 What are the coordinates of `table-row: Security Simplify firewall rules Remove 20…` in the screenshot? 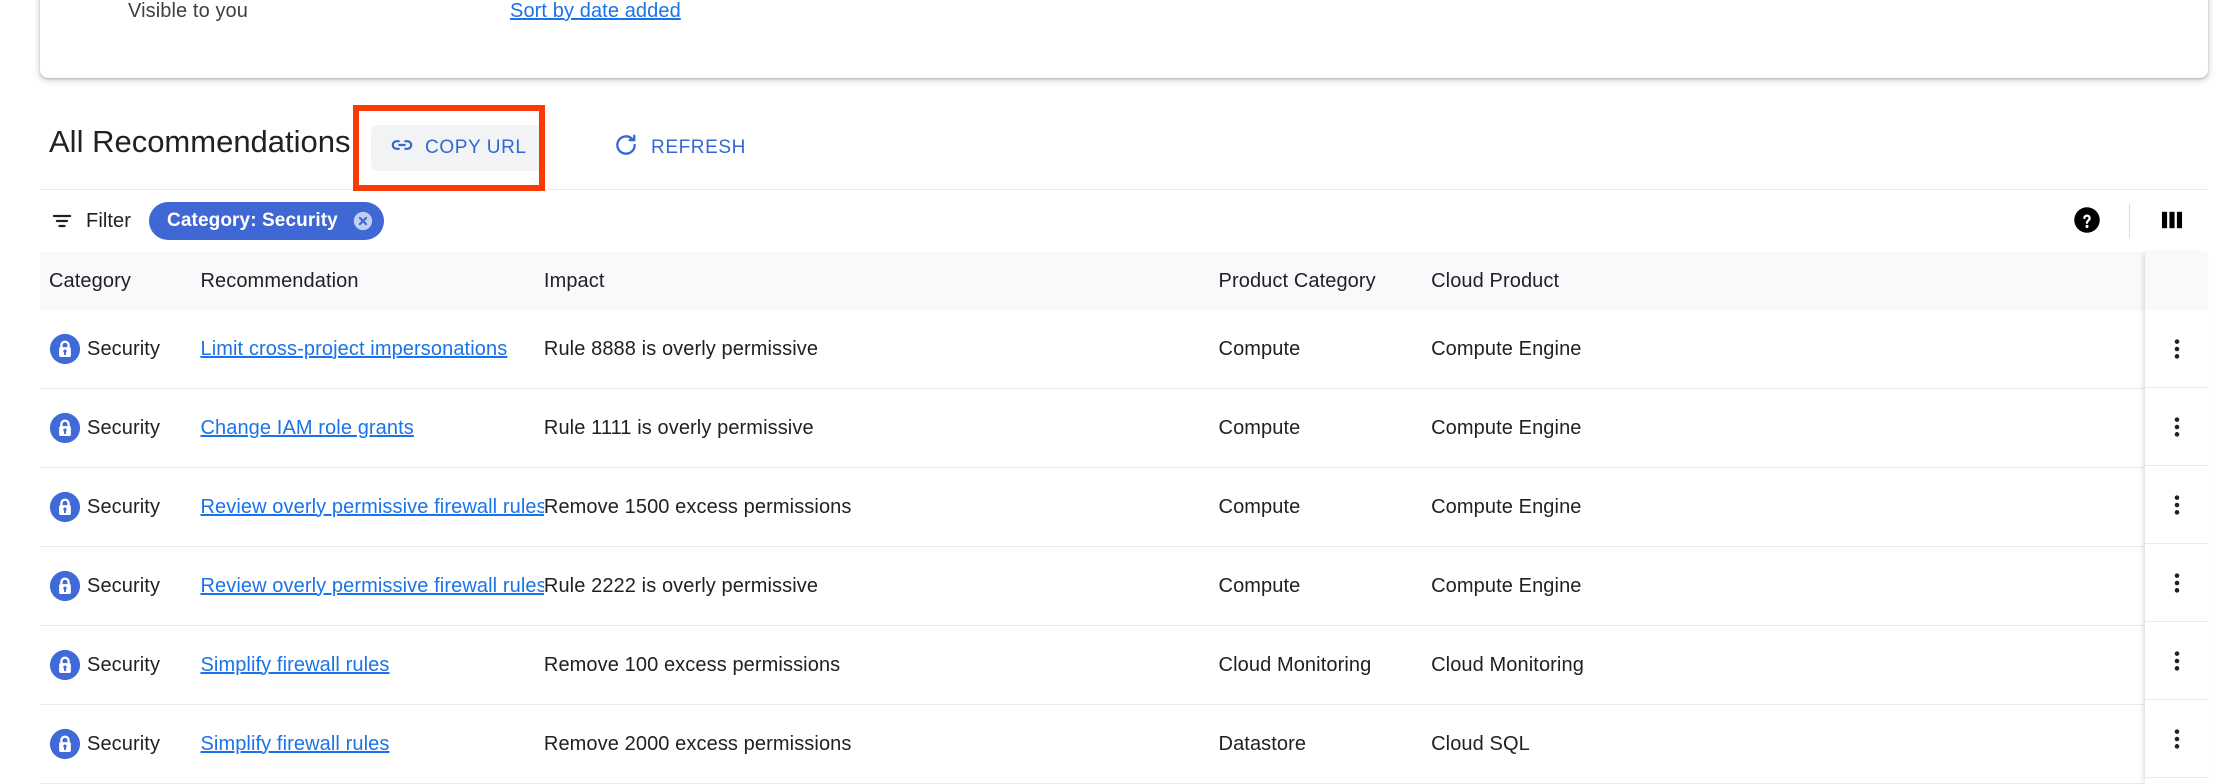 It's located at (1124, 744).